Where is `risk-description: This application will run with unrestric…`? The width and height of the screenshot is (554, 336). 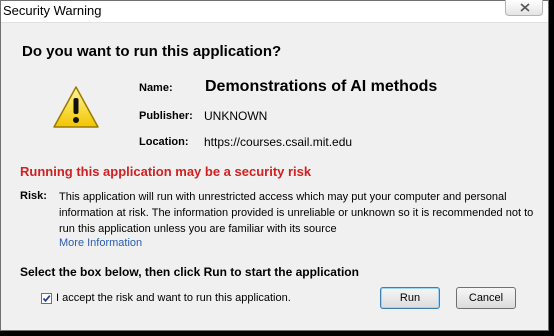
risk-description: This application will run with unrestric… is located at coordinates (296, 213).